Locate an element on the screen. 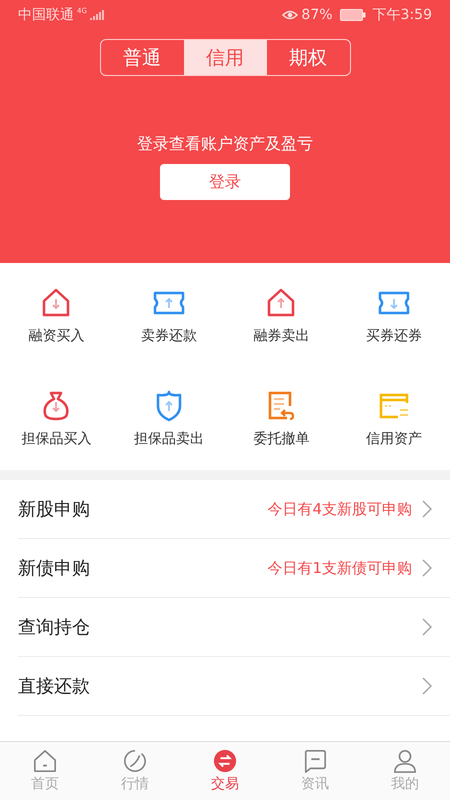 This screenshot has height=800, width=450. action-label: 担保品买入 is located at coordinates (56, 439).